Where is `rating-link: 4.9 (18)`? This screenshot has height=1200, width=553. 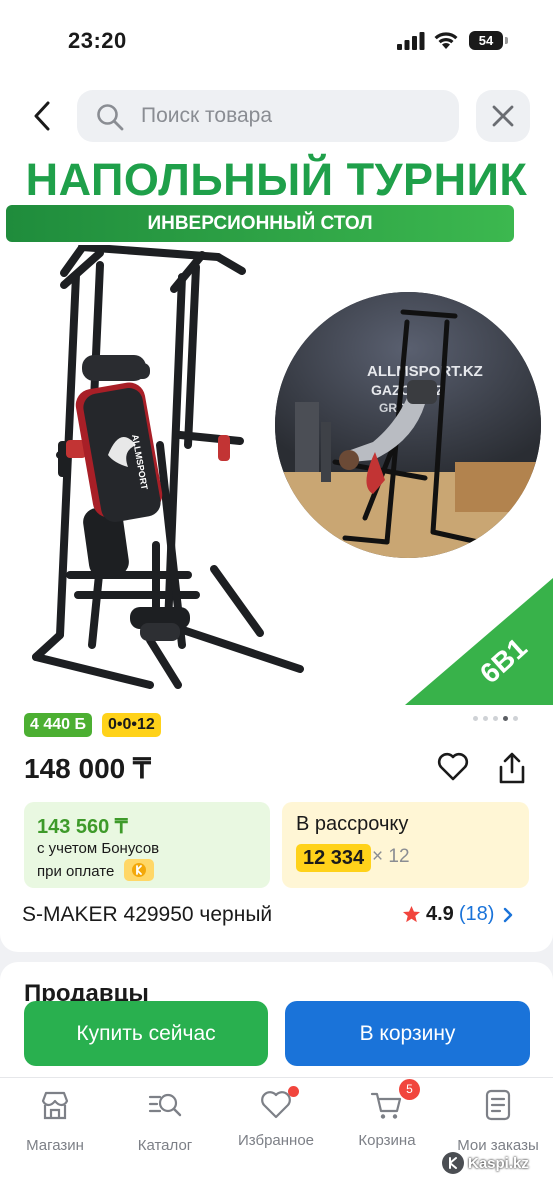
rating-link: 4.9 (18) is located at coordinates (457, 914).